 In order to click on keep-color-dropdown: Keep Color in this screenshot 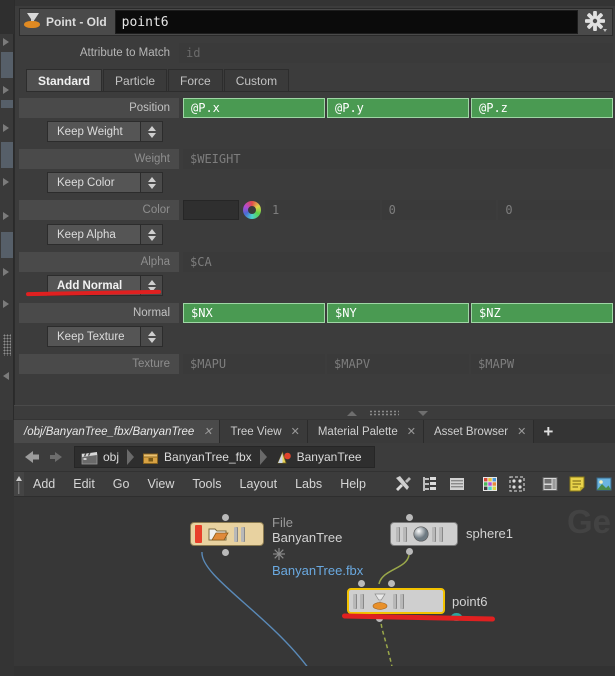, I will do `click(105, 182)`.